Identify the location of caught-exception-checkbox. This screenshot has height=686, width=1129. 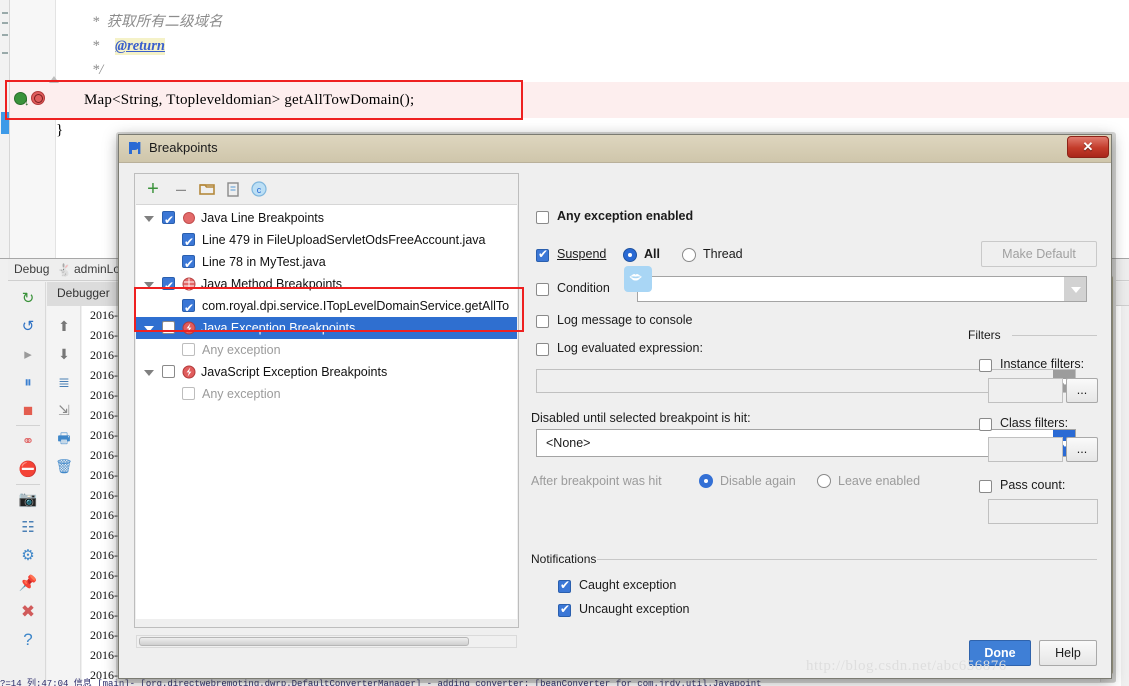
(564, 585).